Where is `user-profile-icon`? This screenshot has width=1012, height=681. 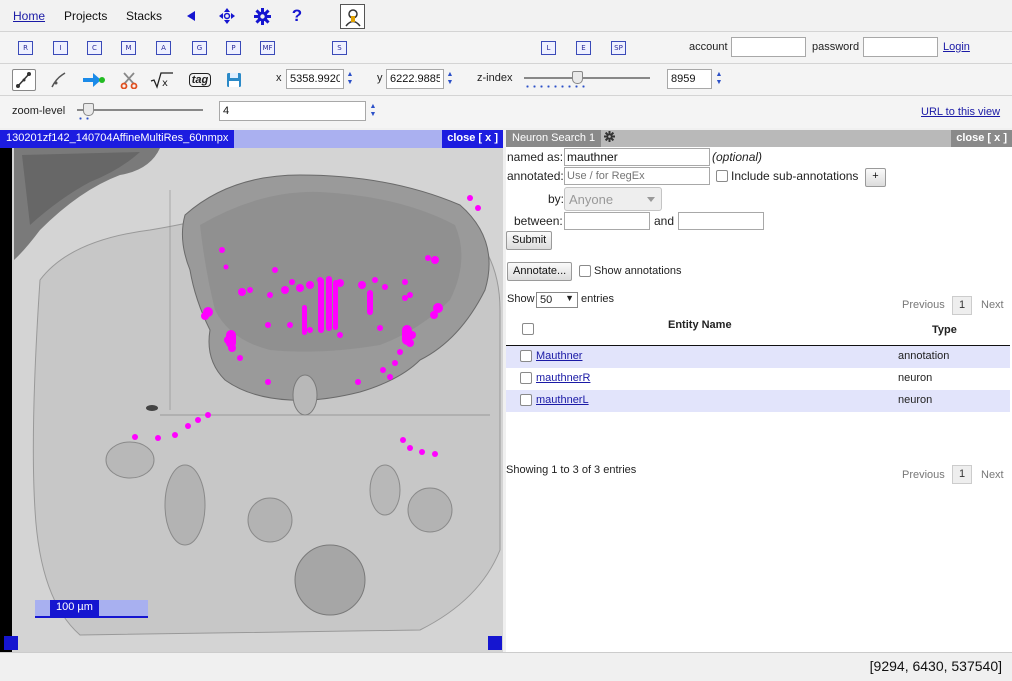
user-profile-icon is located at coordinates (352, 16).